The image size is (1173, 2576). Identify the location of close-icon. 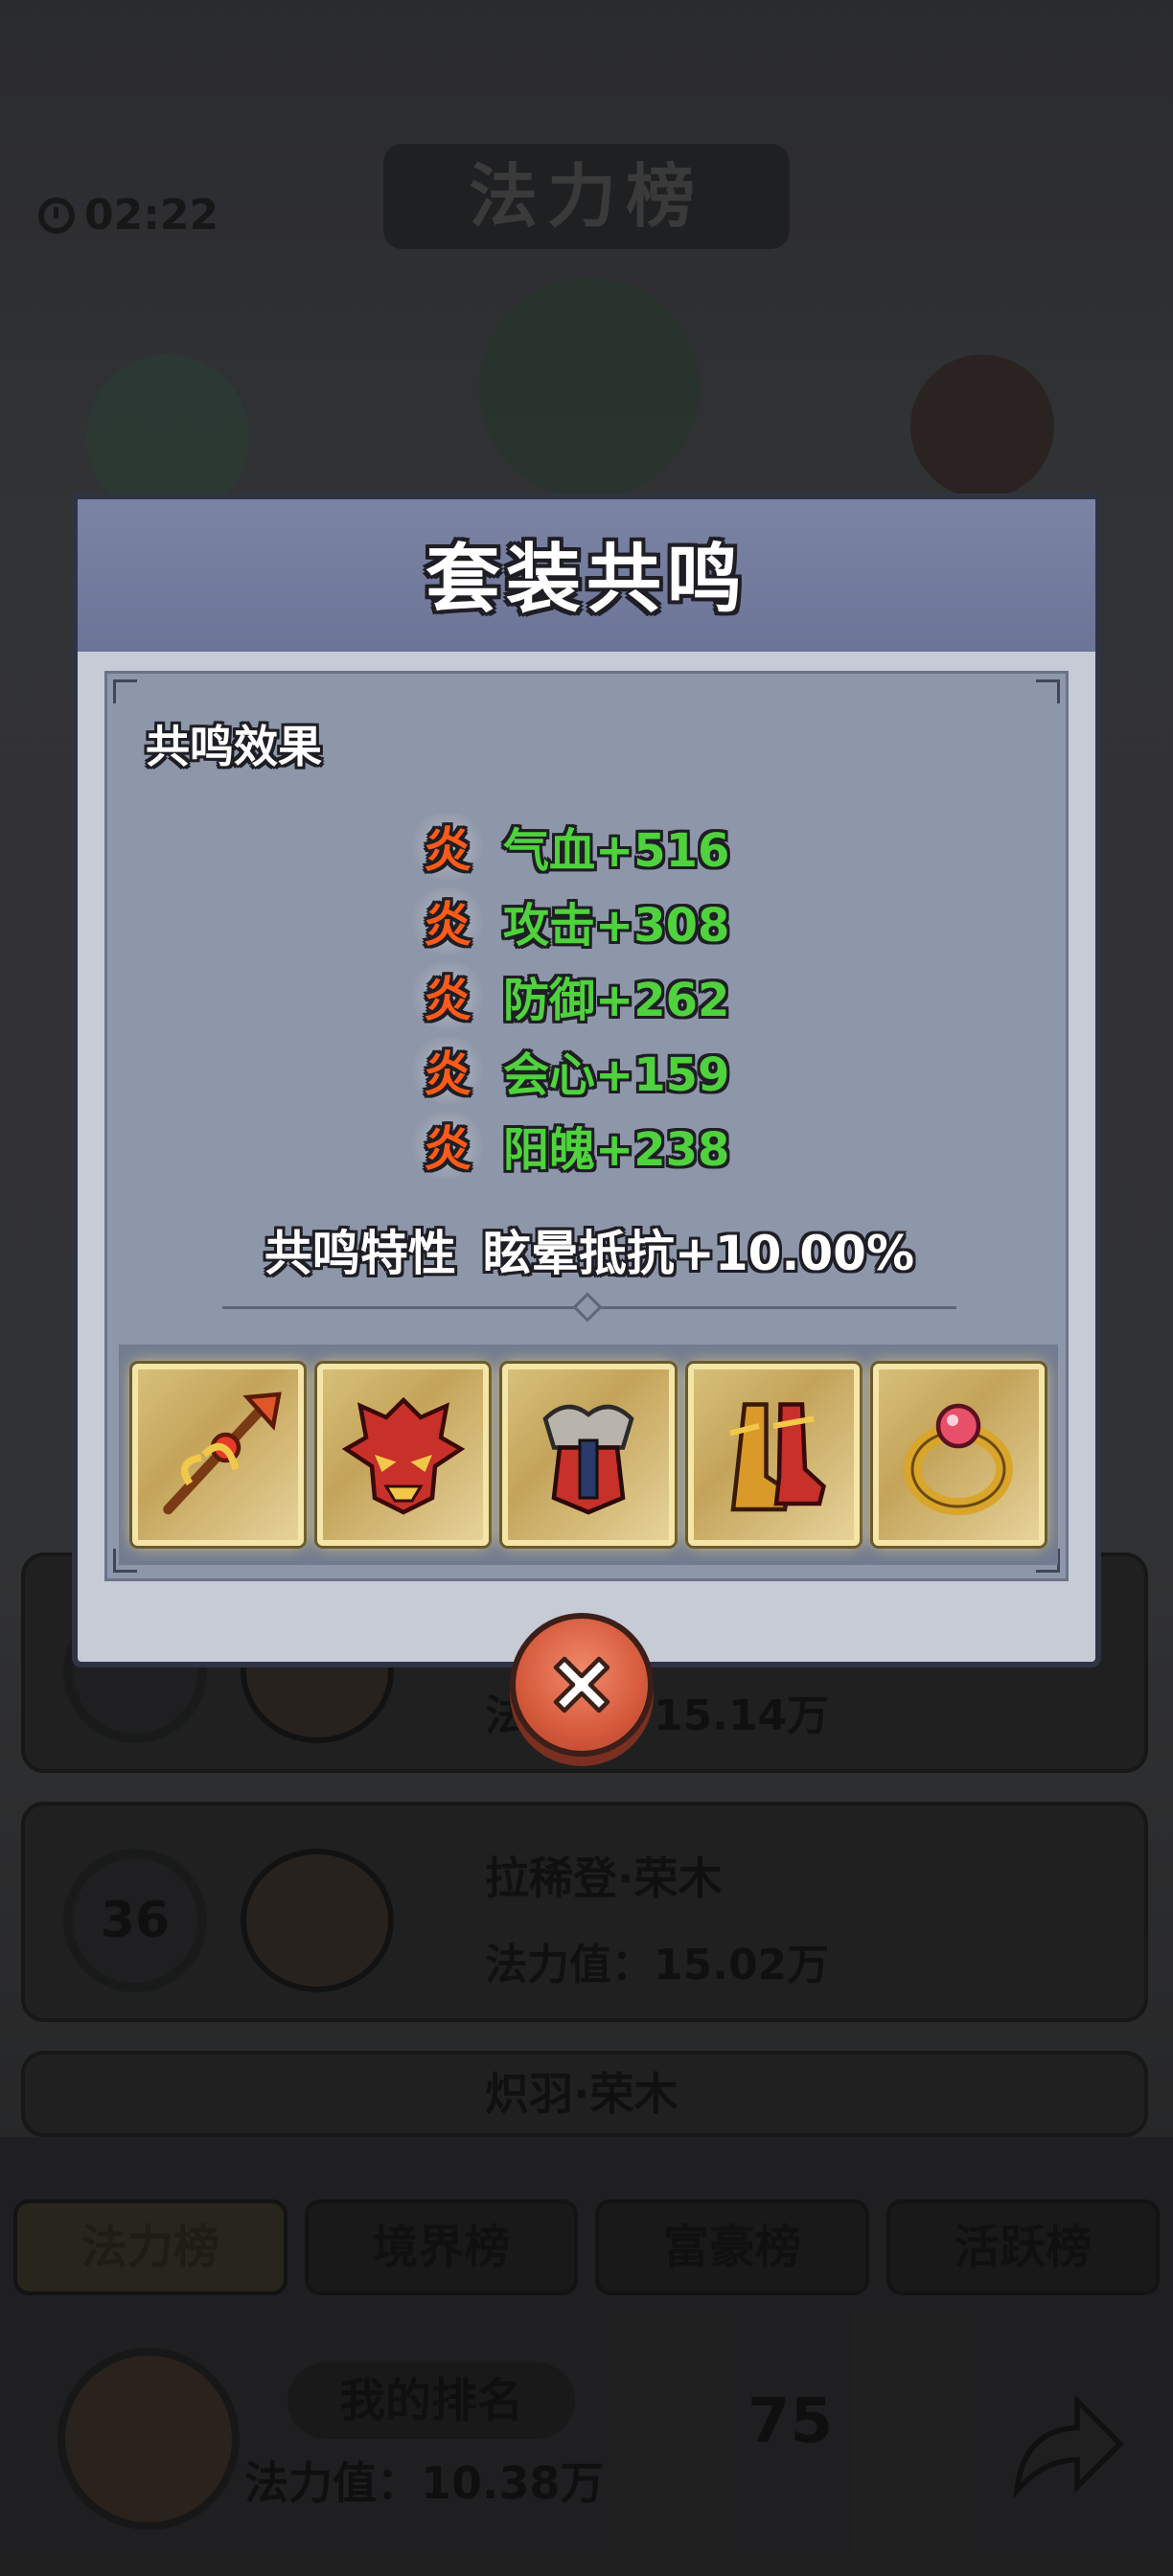
(581, 1685).